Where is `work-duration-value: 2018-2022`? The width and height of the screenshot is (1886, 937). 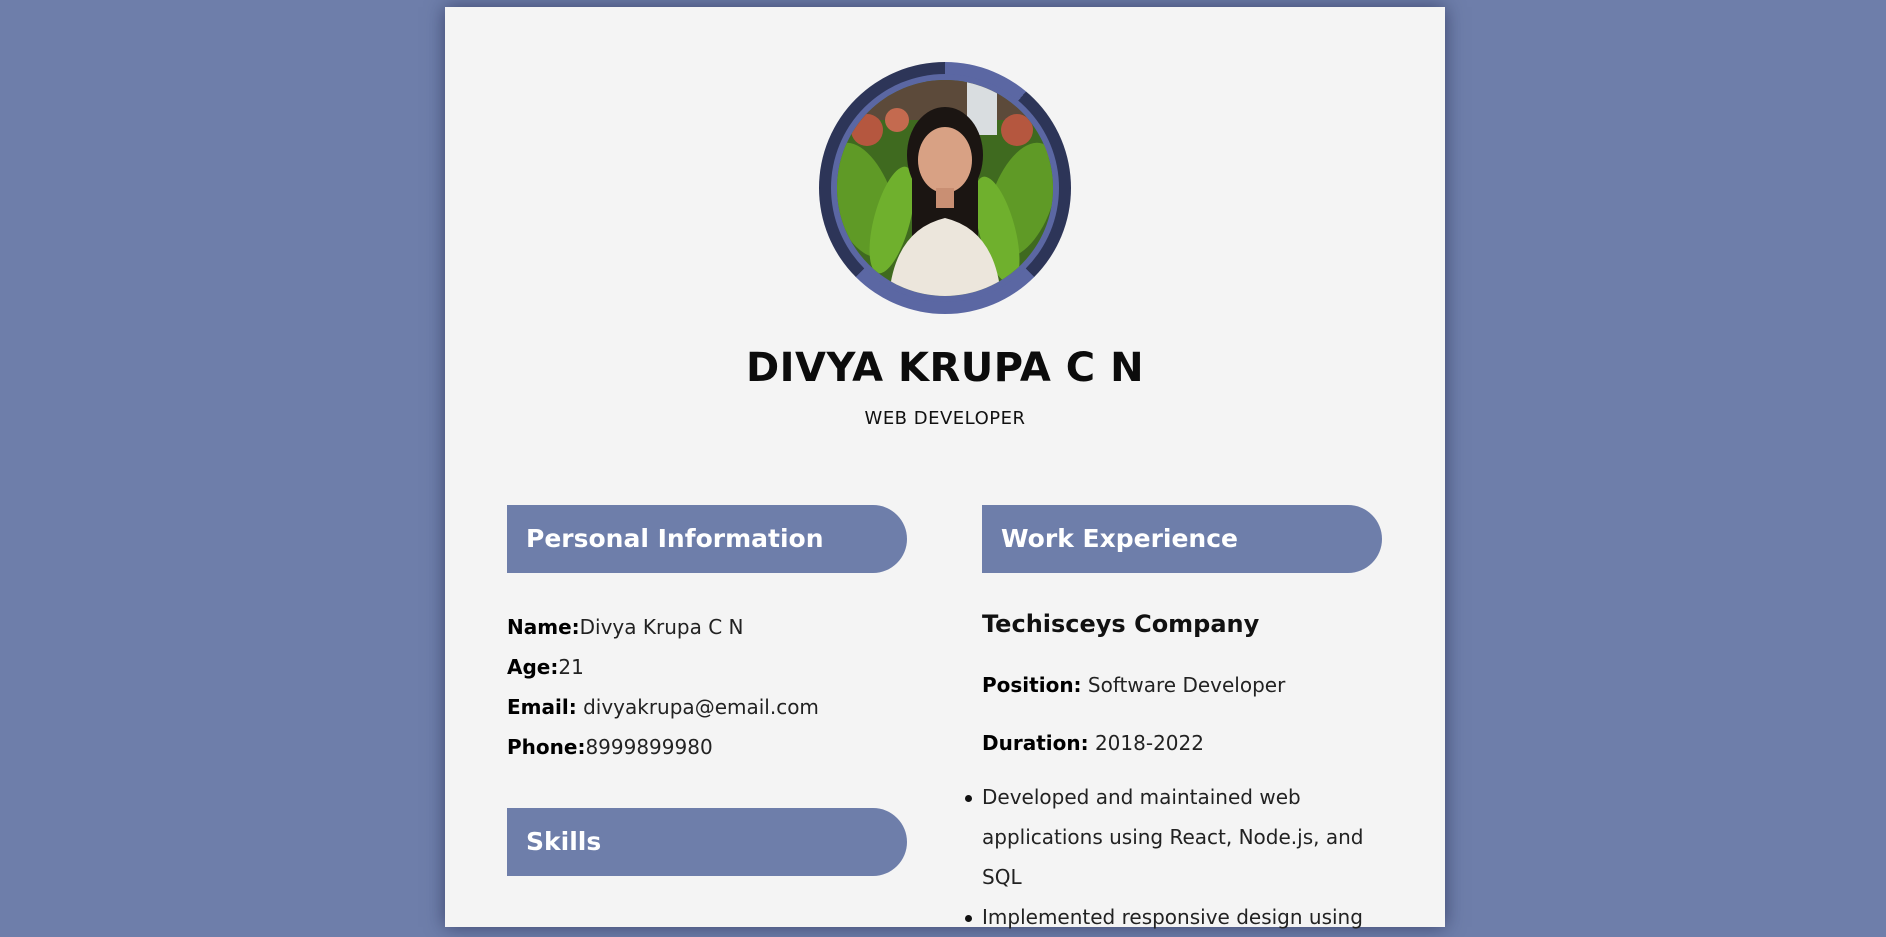
work-duration-value: 2018-2022 is located at coordinates (1146, 743).